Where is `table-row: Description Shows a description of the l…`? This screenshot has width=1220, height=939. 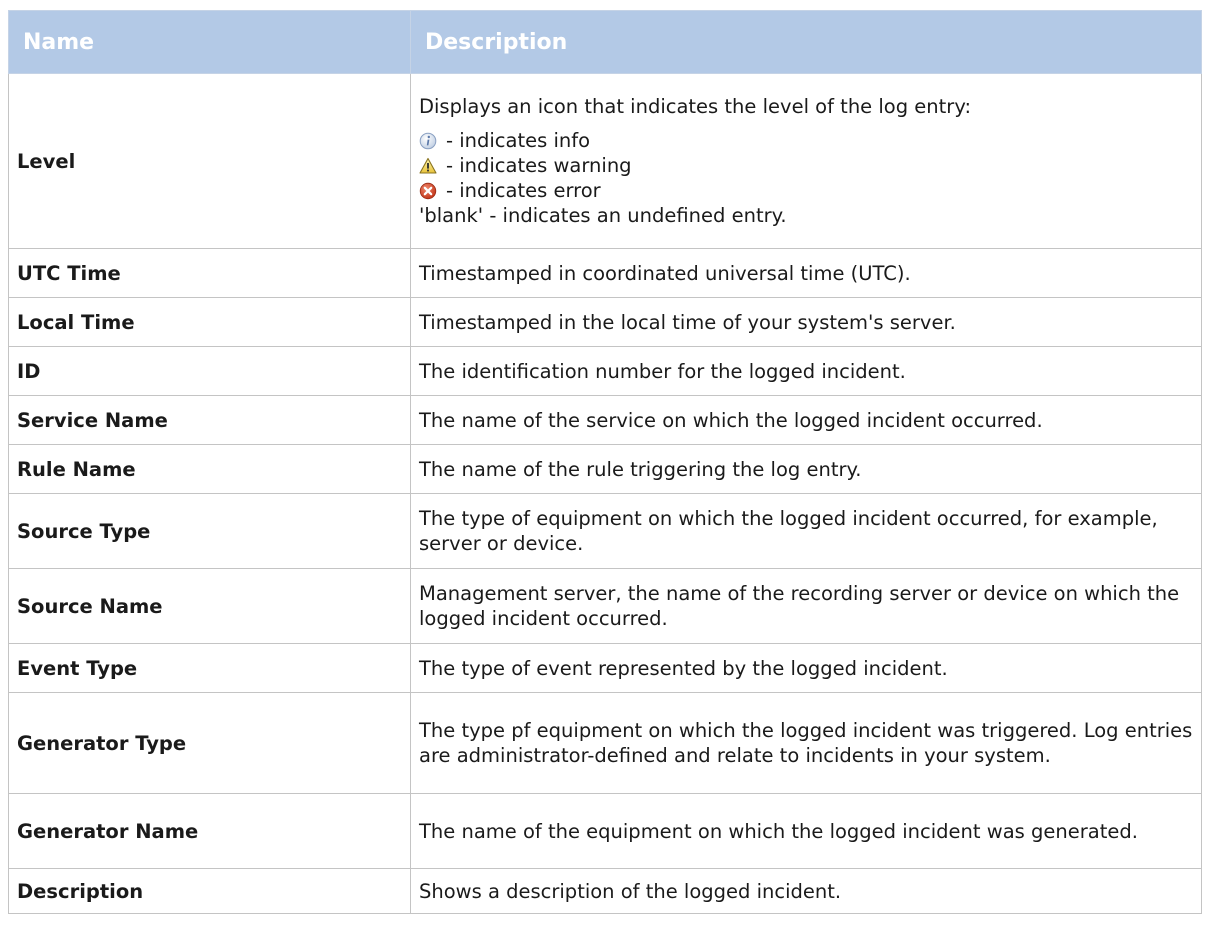
table-row: Description Shows a description of the l… is located at coordinates (605, 891).